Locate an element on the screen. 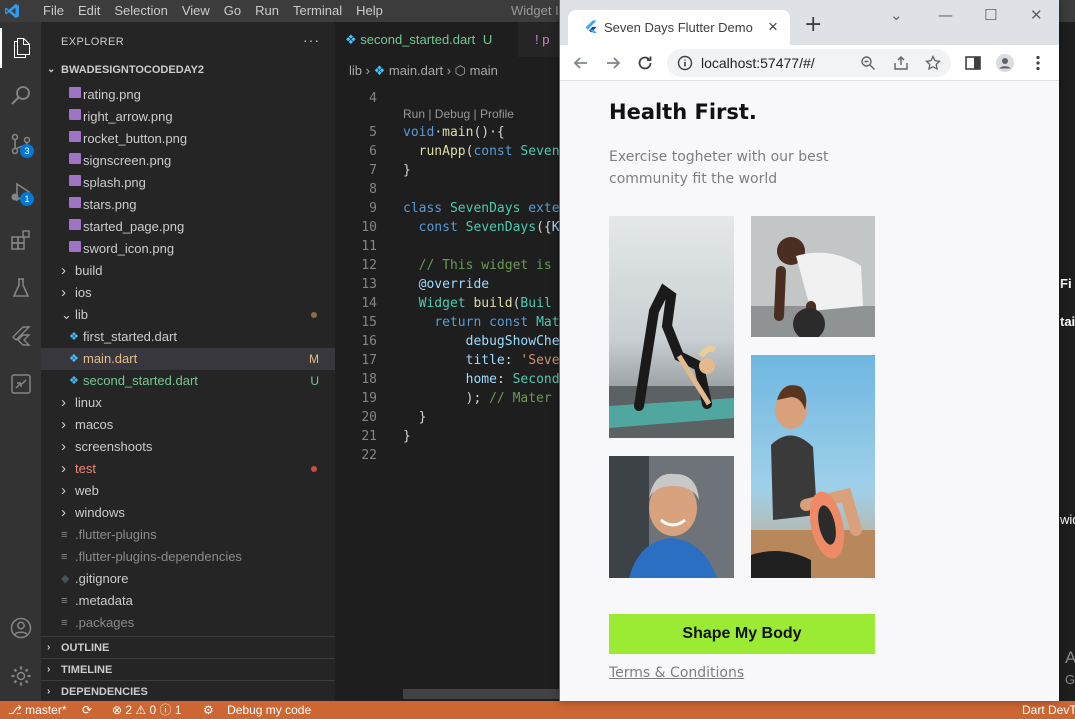 This screenshot has width=1075, height=719. menu-go: Go is located at coordinates (232, 10).